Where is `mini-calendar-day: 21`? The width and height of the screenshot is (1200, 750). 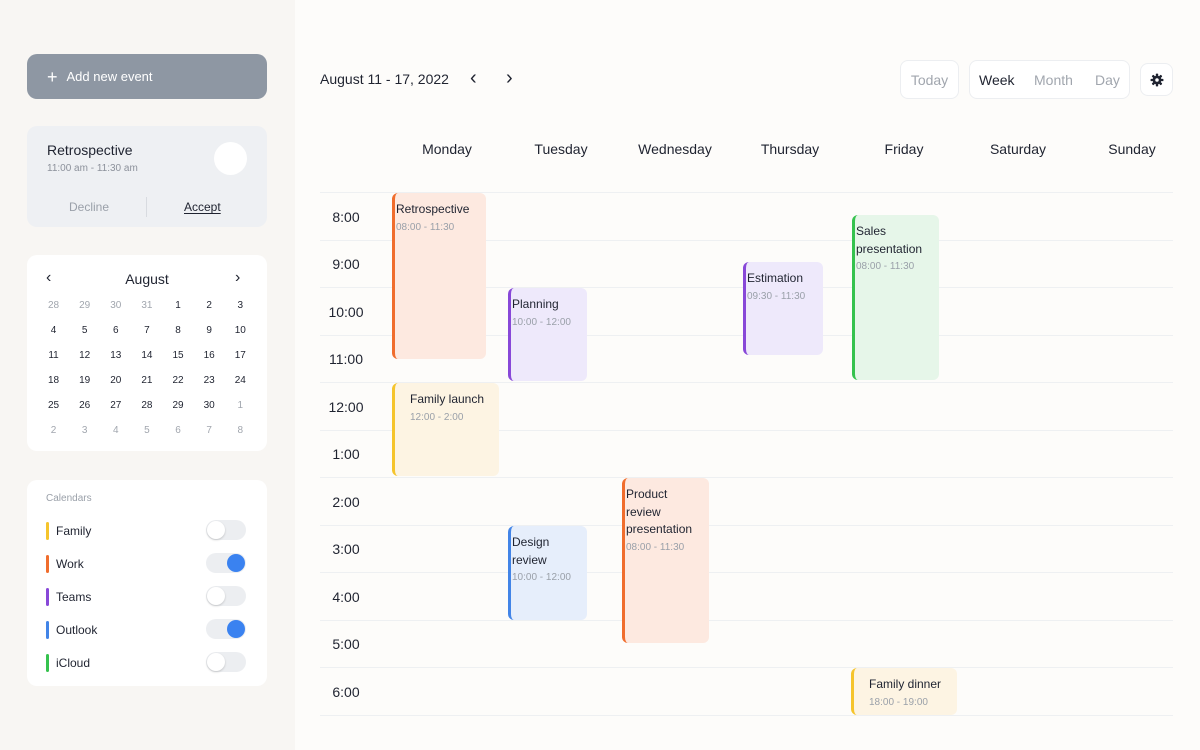 mini-calendar-day: 21 is located at coordinates (146, 384).